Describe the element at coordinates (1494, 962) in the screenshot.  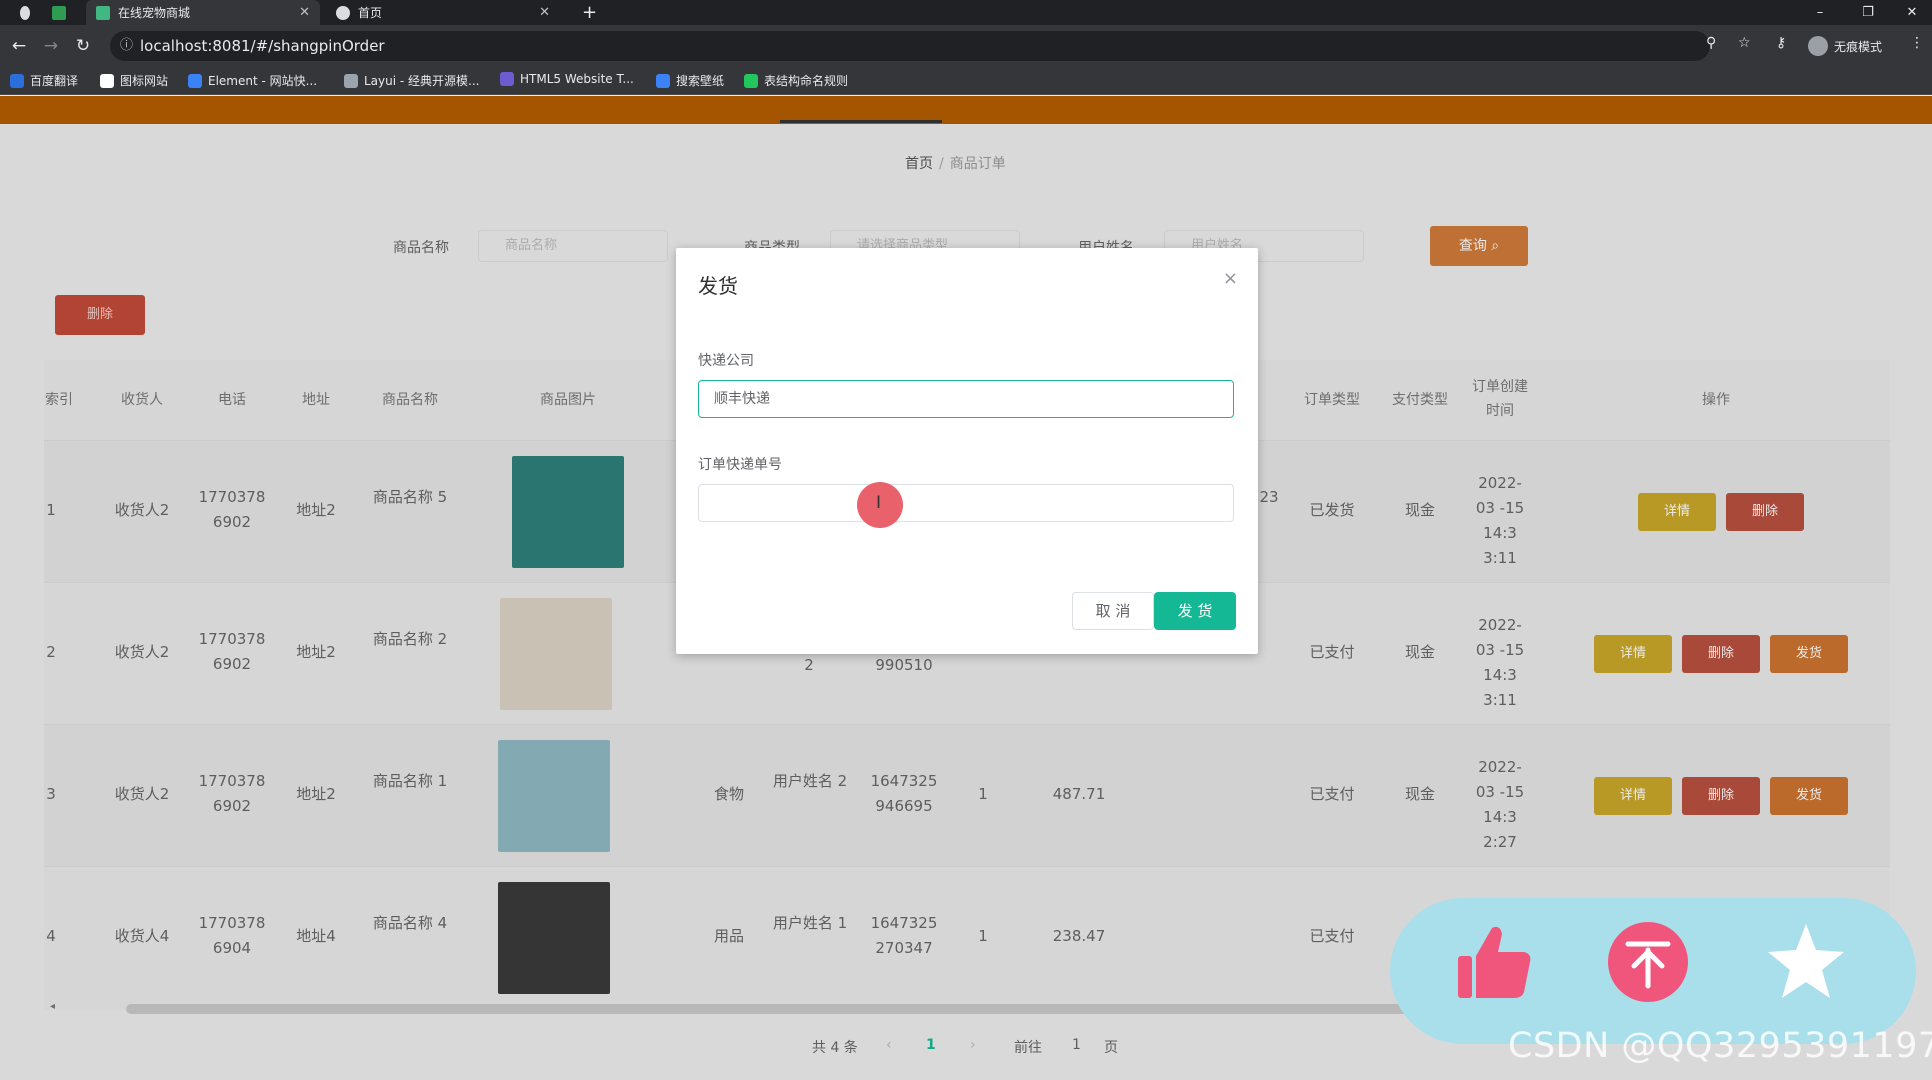
I see `thumb-up-icon` at that location.